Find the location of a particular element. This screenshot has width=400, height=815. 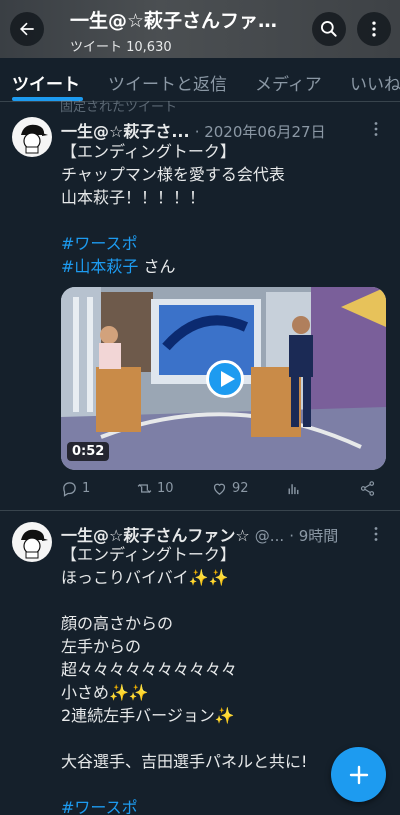

tweet-count: ツイート 10,630 is located at coordinates (121, 47).